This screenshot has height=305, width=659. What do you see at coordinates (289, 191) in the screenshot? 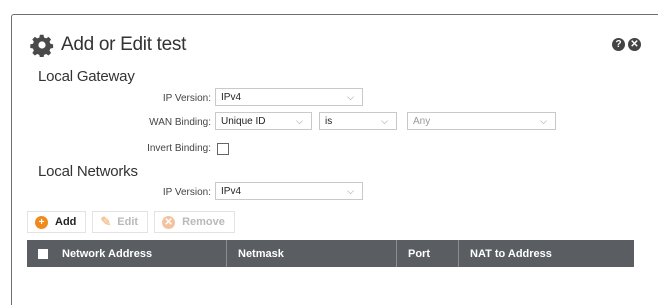
I see `networks-ip-version-select: IPv4 ⌵` at bounding box center [289, 191].